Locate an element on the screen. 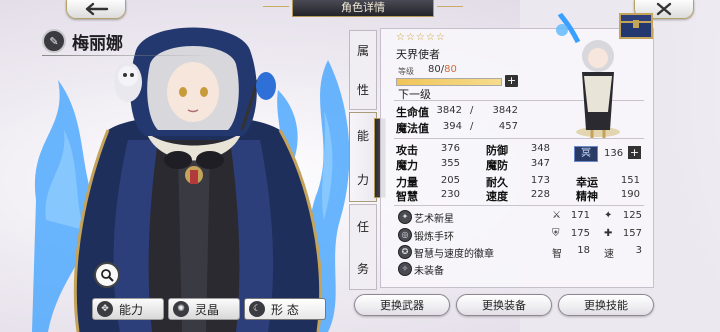 Image resolution: width=720 pixels, height=332 pixels. stat-speed-value: 228 is located at coordinates (540, 194).